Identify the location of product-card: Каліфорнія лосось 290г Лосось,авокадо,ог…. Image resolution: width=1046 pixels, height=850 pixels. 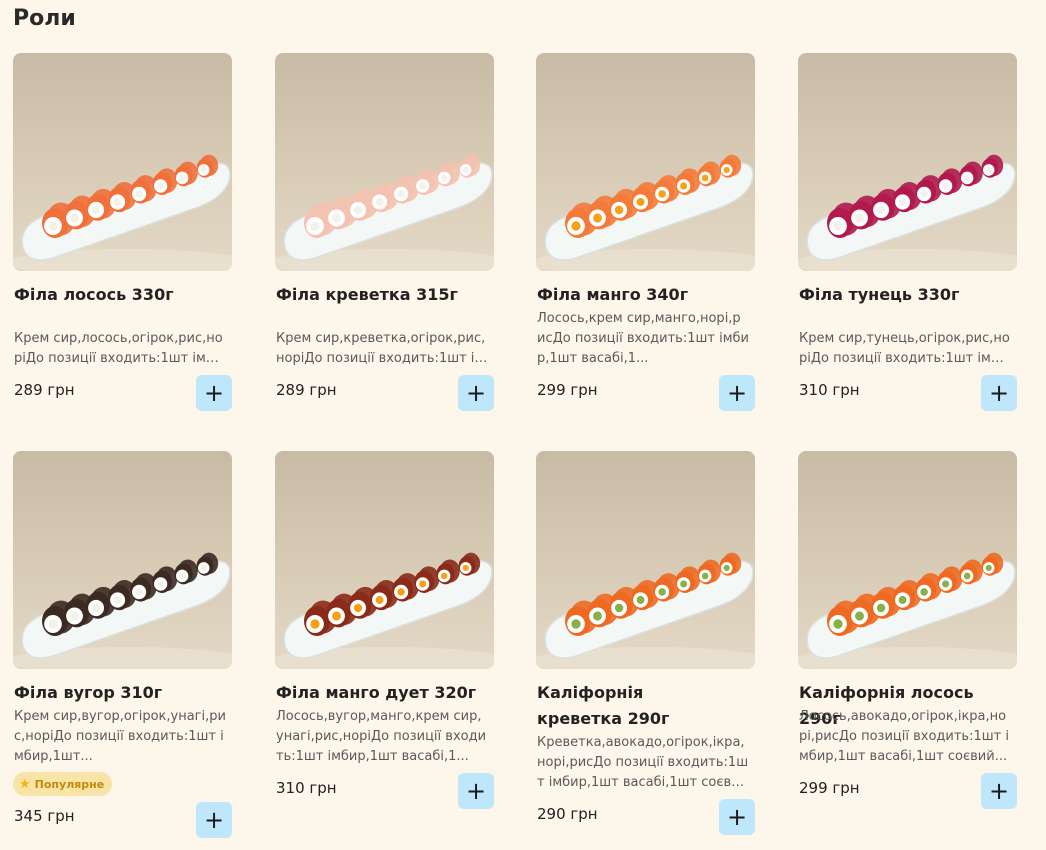
(907, 630).